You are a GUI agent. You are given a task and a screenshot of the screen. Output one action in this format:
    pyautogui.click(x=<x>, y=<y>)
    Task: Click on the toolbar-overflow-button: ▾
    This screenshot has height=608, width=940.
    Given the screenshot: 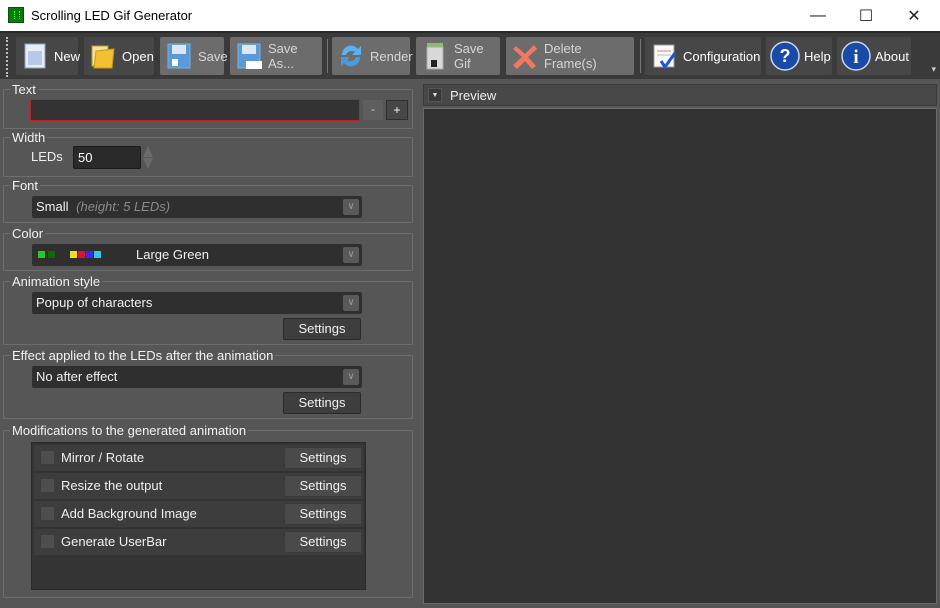 What is the action you would take?
    pyautogui.click(x=933, y=69)
    